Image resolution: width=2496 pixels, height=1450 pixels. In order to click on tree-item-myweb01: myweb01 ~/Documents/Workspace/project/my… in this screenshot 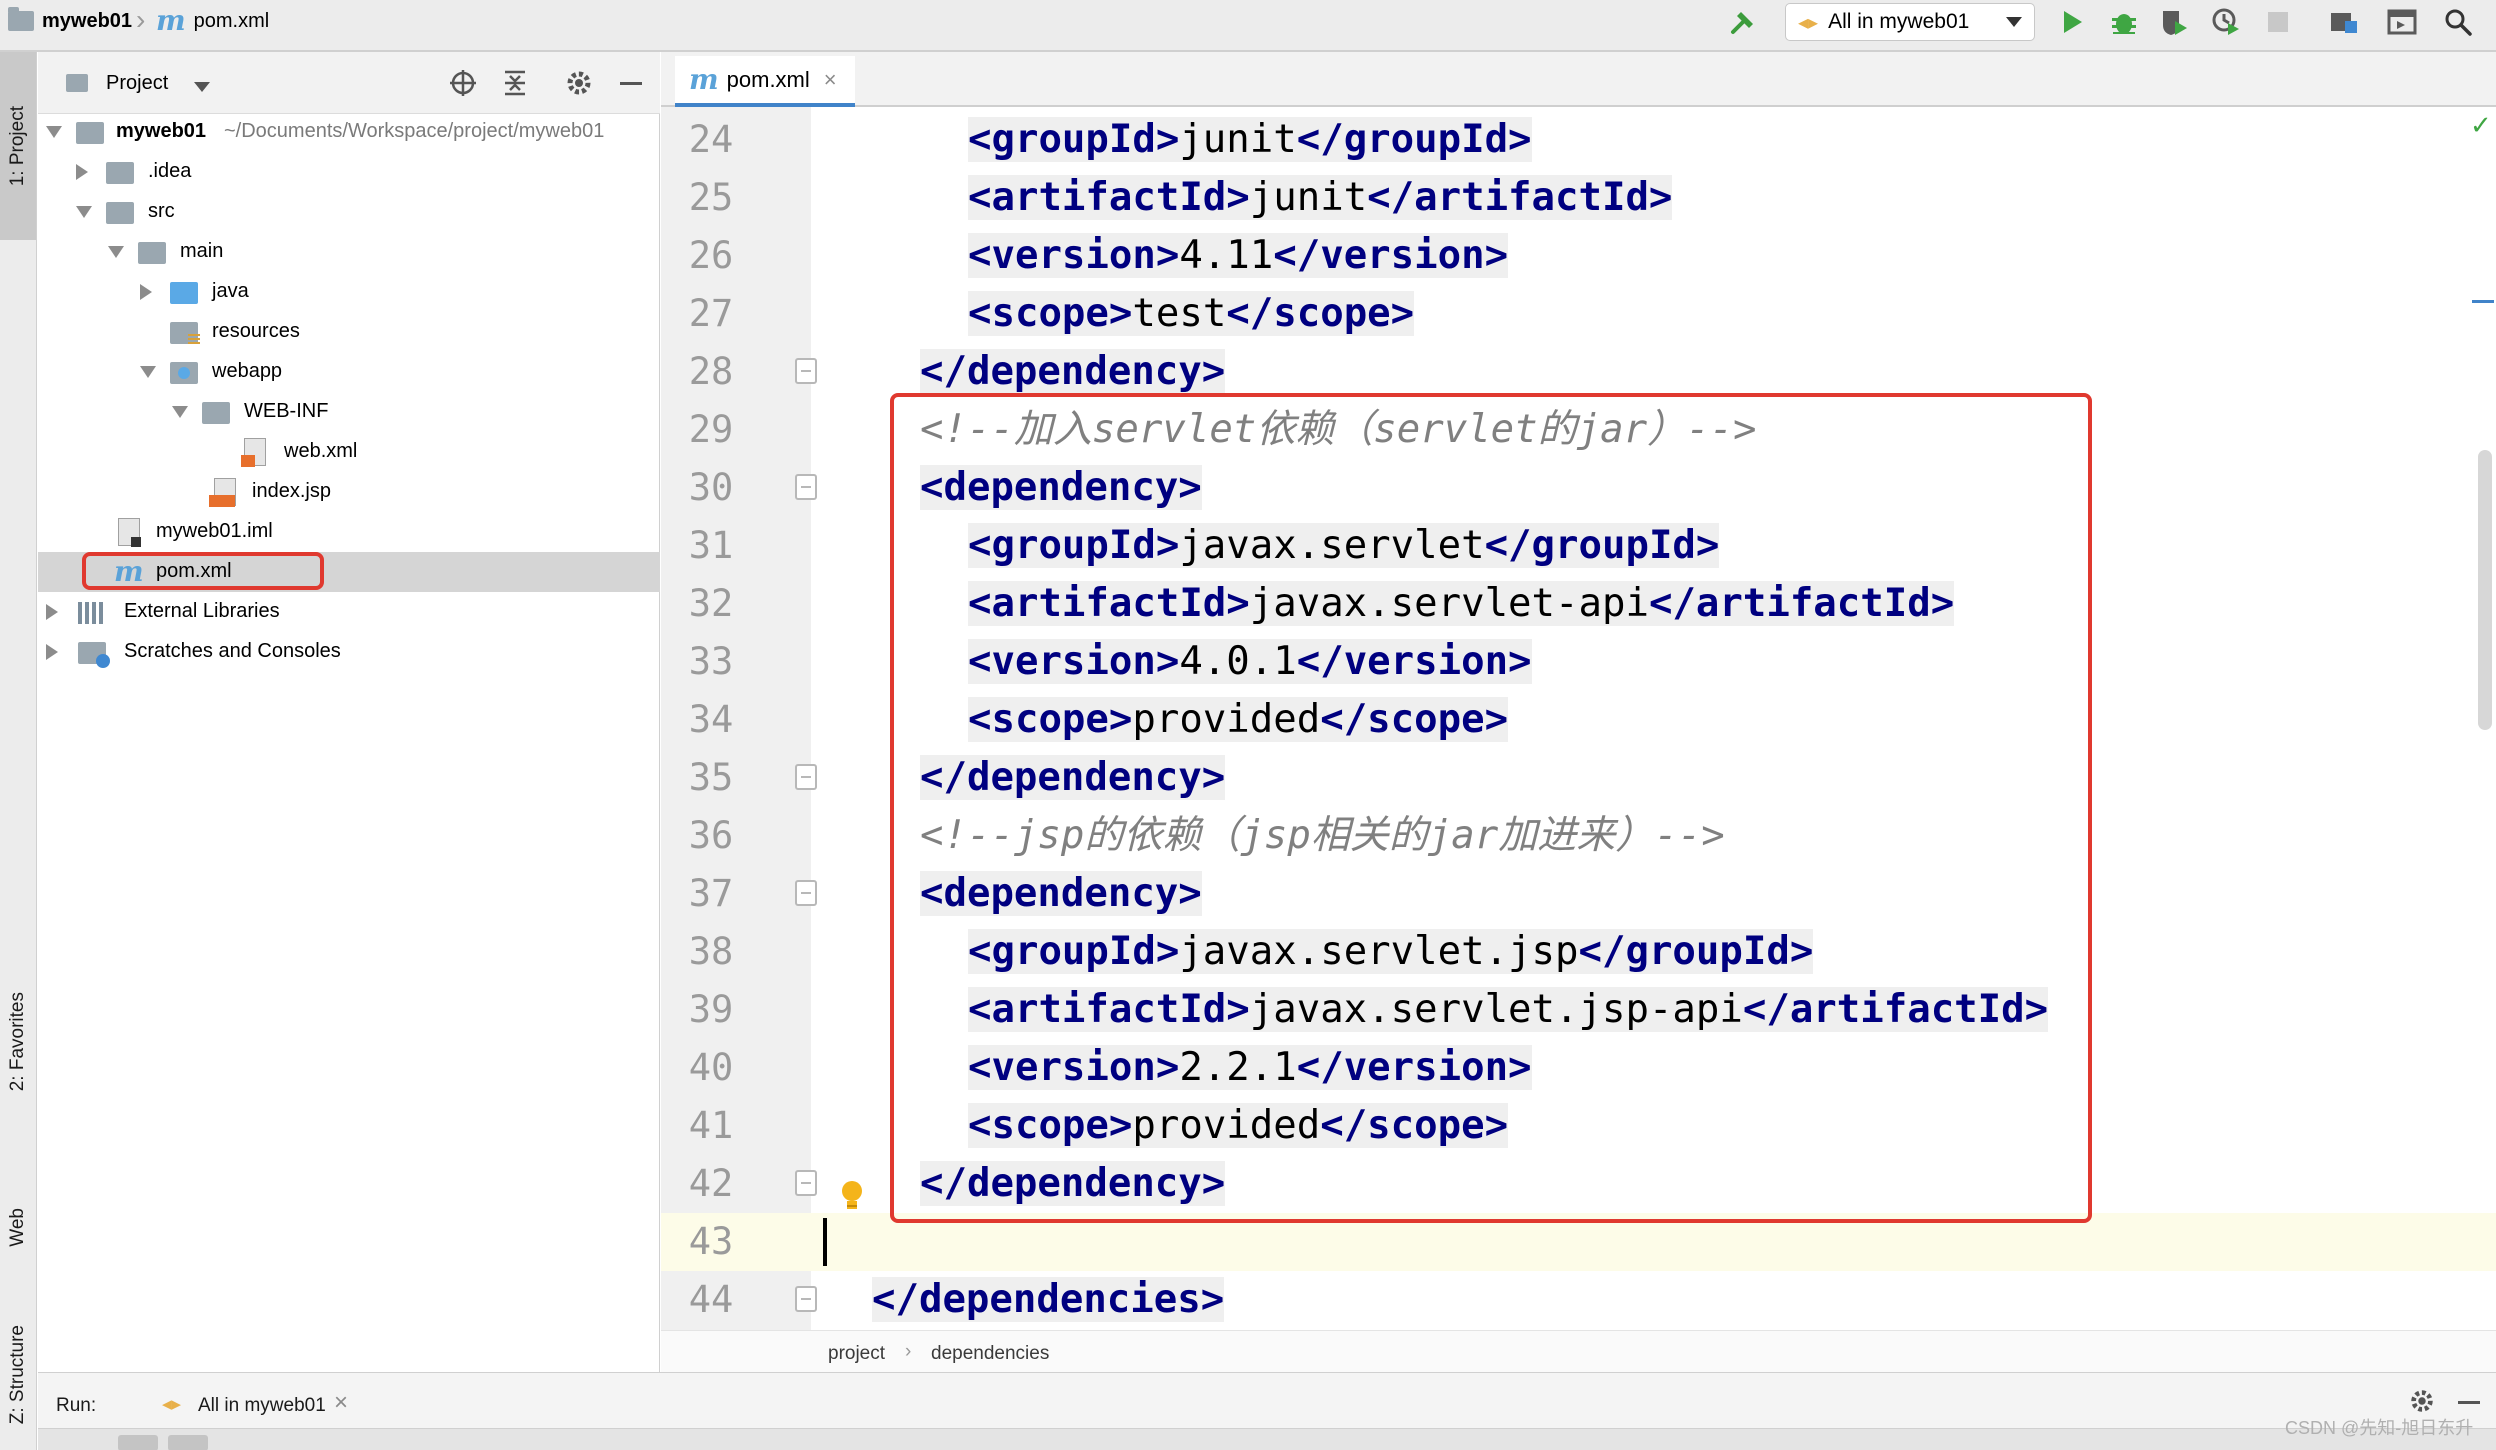, I will do `click(349, 132)`.